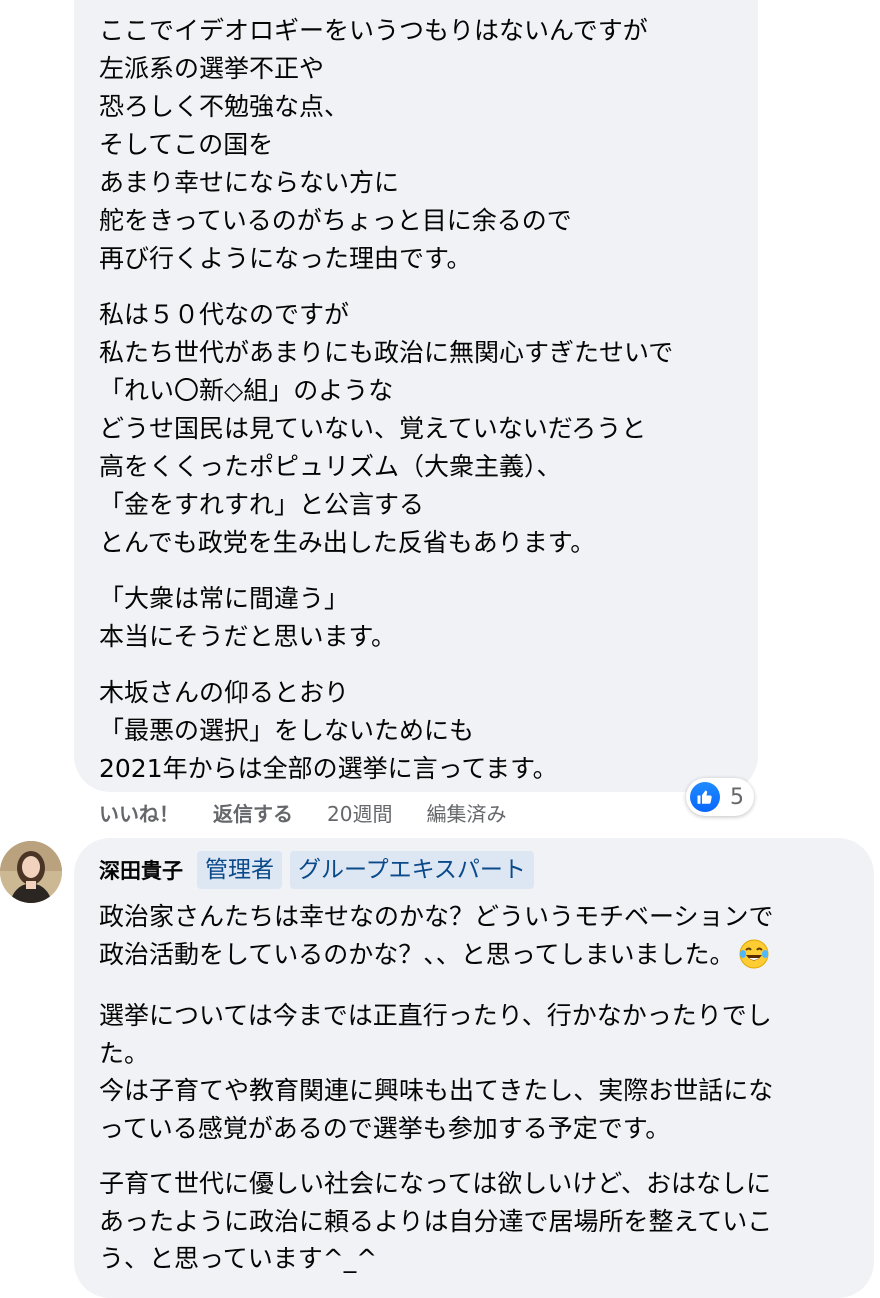 This screenshot has height=1298, width=880. What do you see at coordinates (705, 797) in the screenshot?
I see `like-reaction-icon` at bounding box center [705, 797].